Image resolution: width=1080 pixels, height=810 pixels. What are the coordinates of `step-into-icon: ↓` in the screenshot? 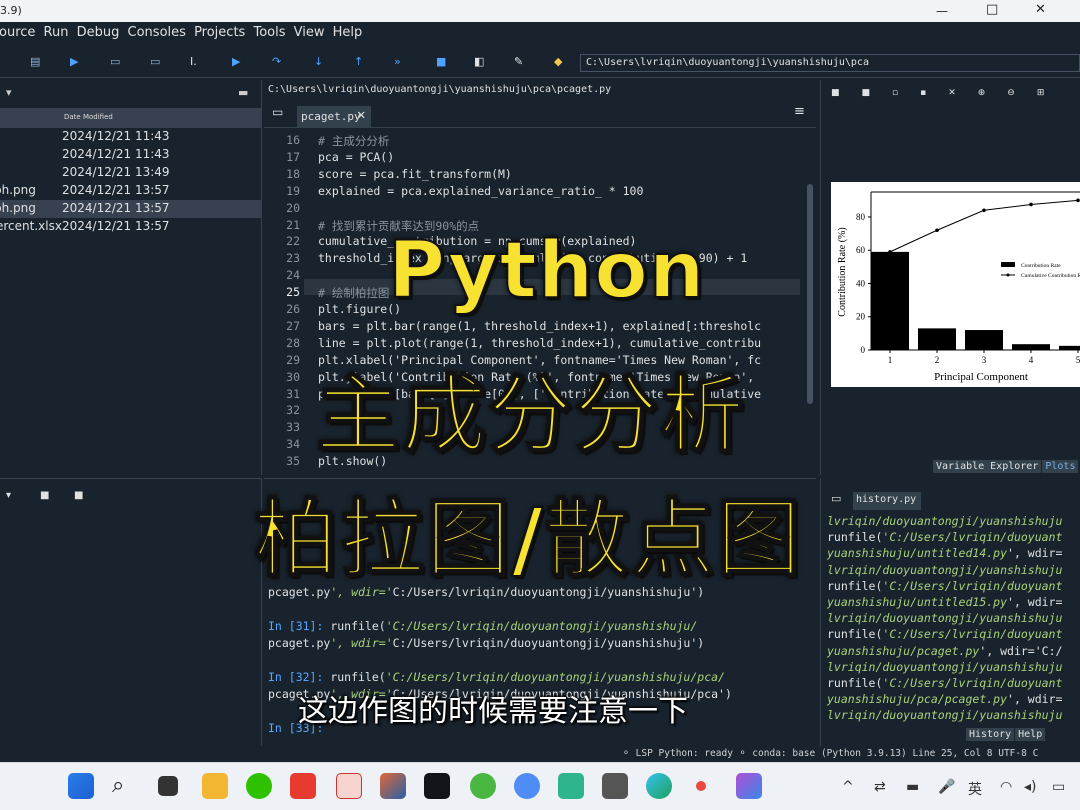 It's located at (318, 61).